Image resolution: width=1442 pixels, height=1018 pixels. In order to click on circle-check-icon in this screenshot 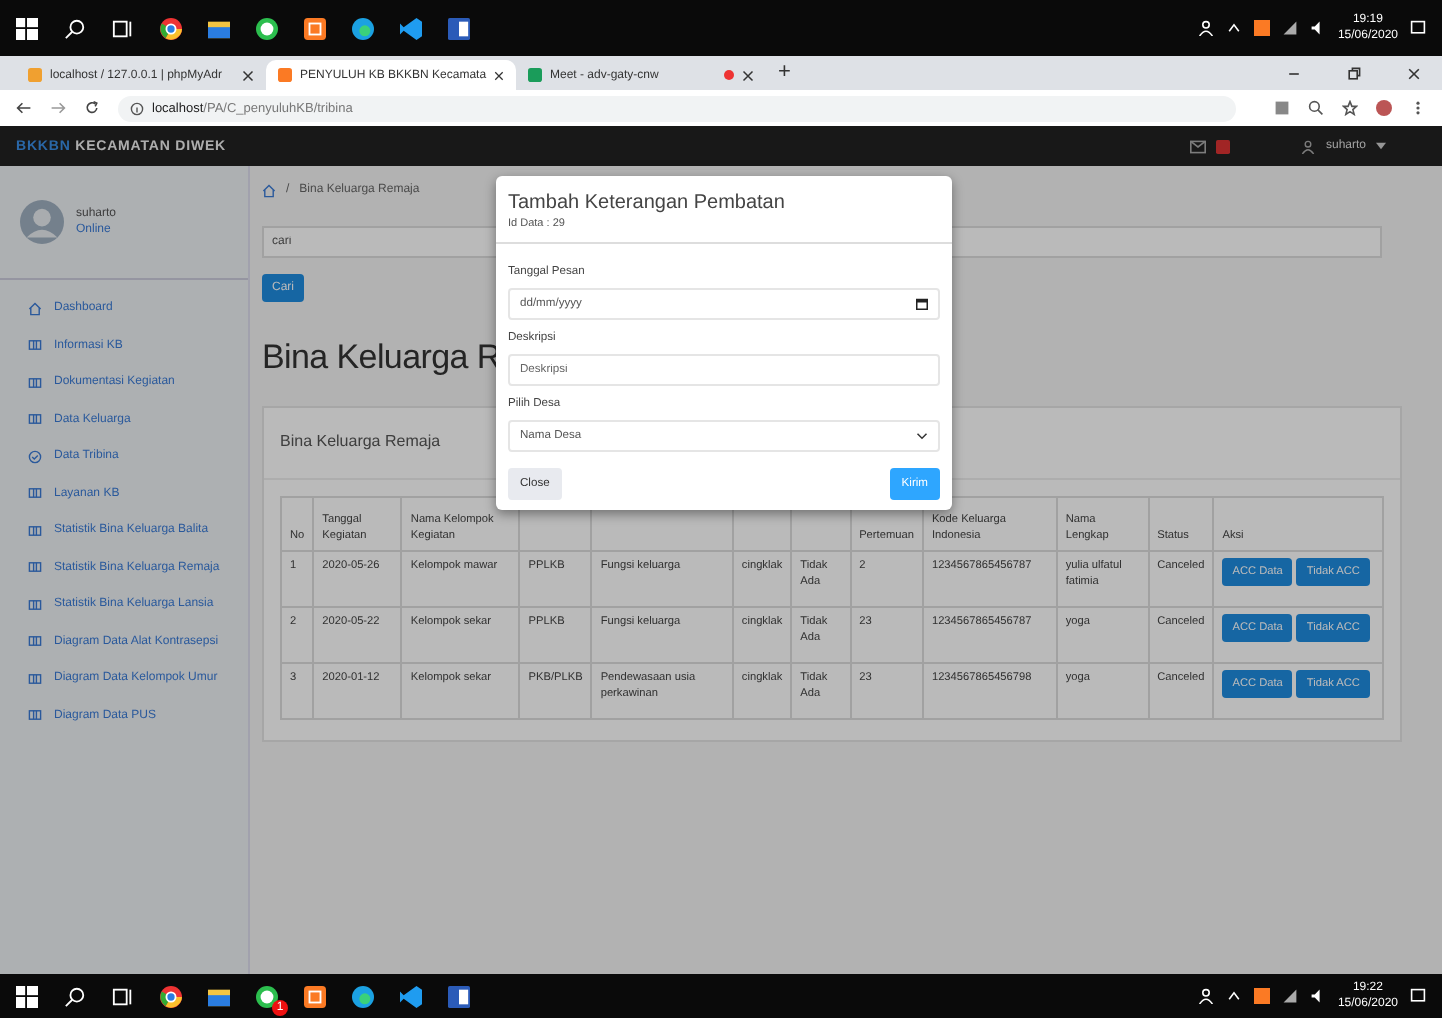, I will do `click(35, 456)`.